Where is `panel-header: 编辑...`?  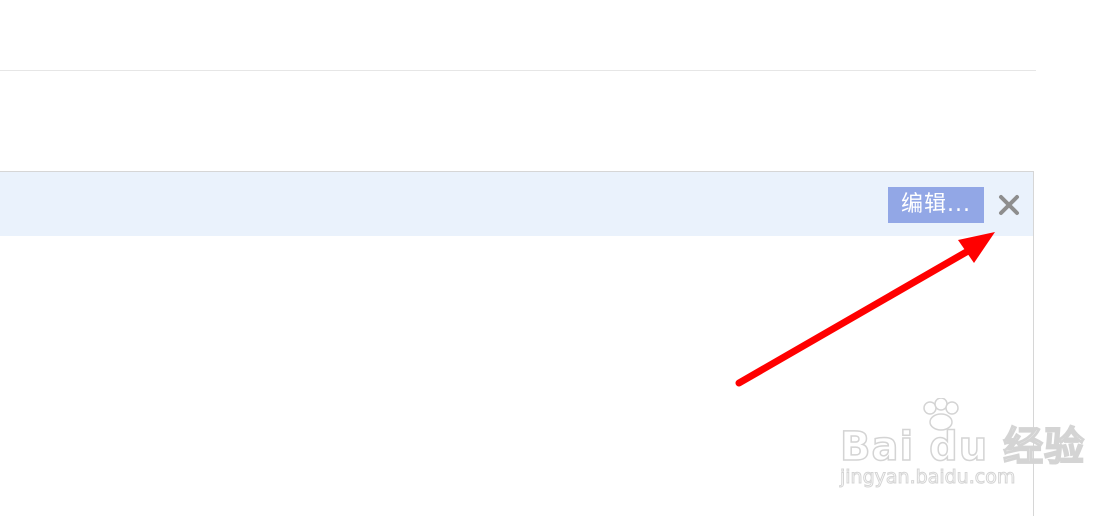
panel-header: 编辑... is located at coordinates (516, 204).